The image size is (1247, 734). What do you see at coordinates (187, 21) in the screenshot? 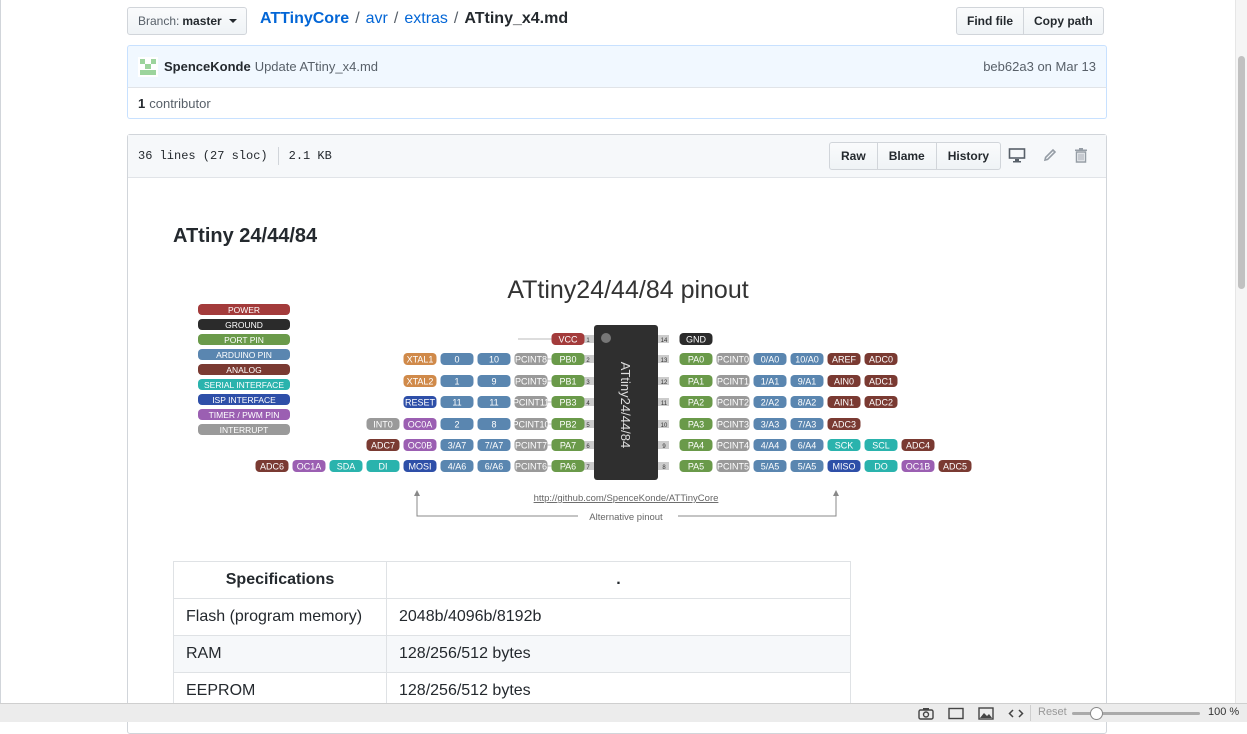
I see `branch-selector-button: Branch: master` at bounding box center [187, 21].